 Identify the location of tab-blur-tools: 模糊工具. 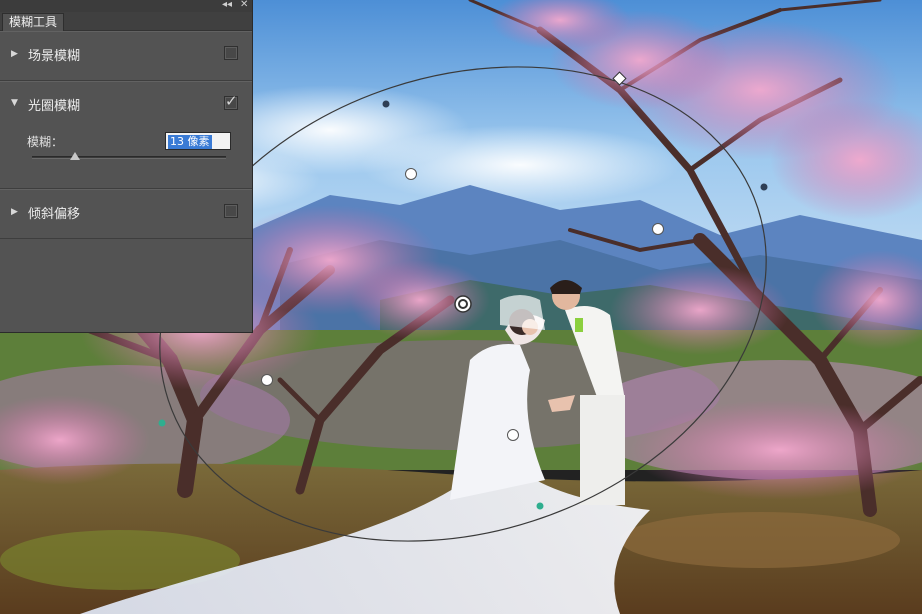
(33, 22).